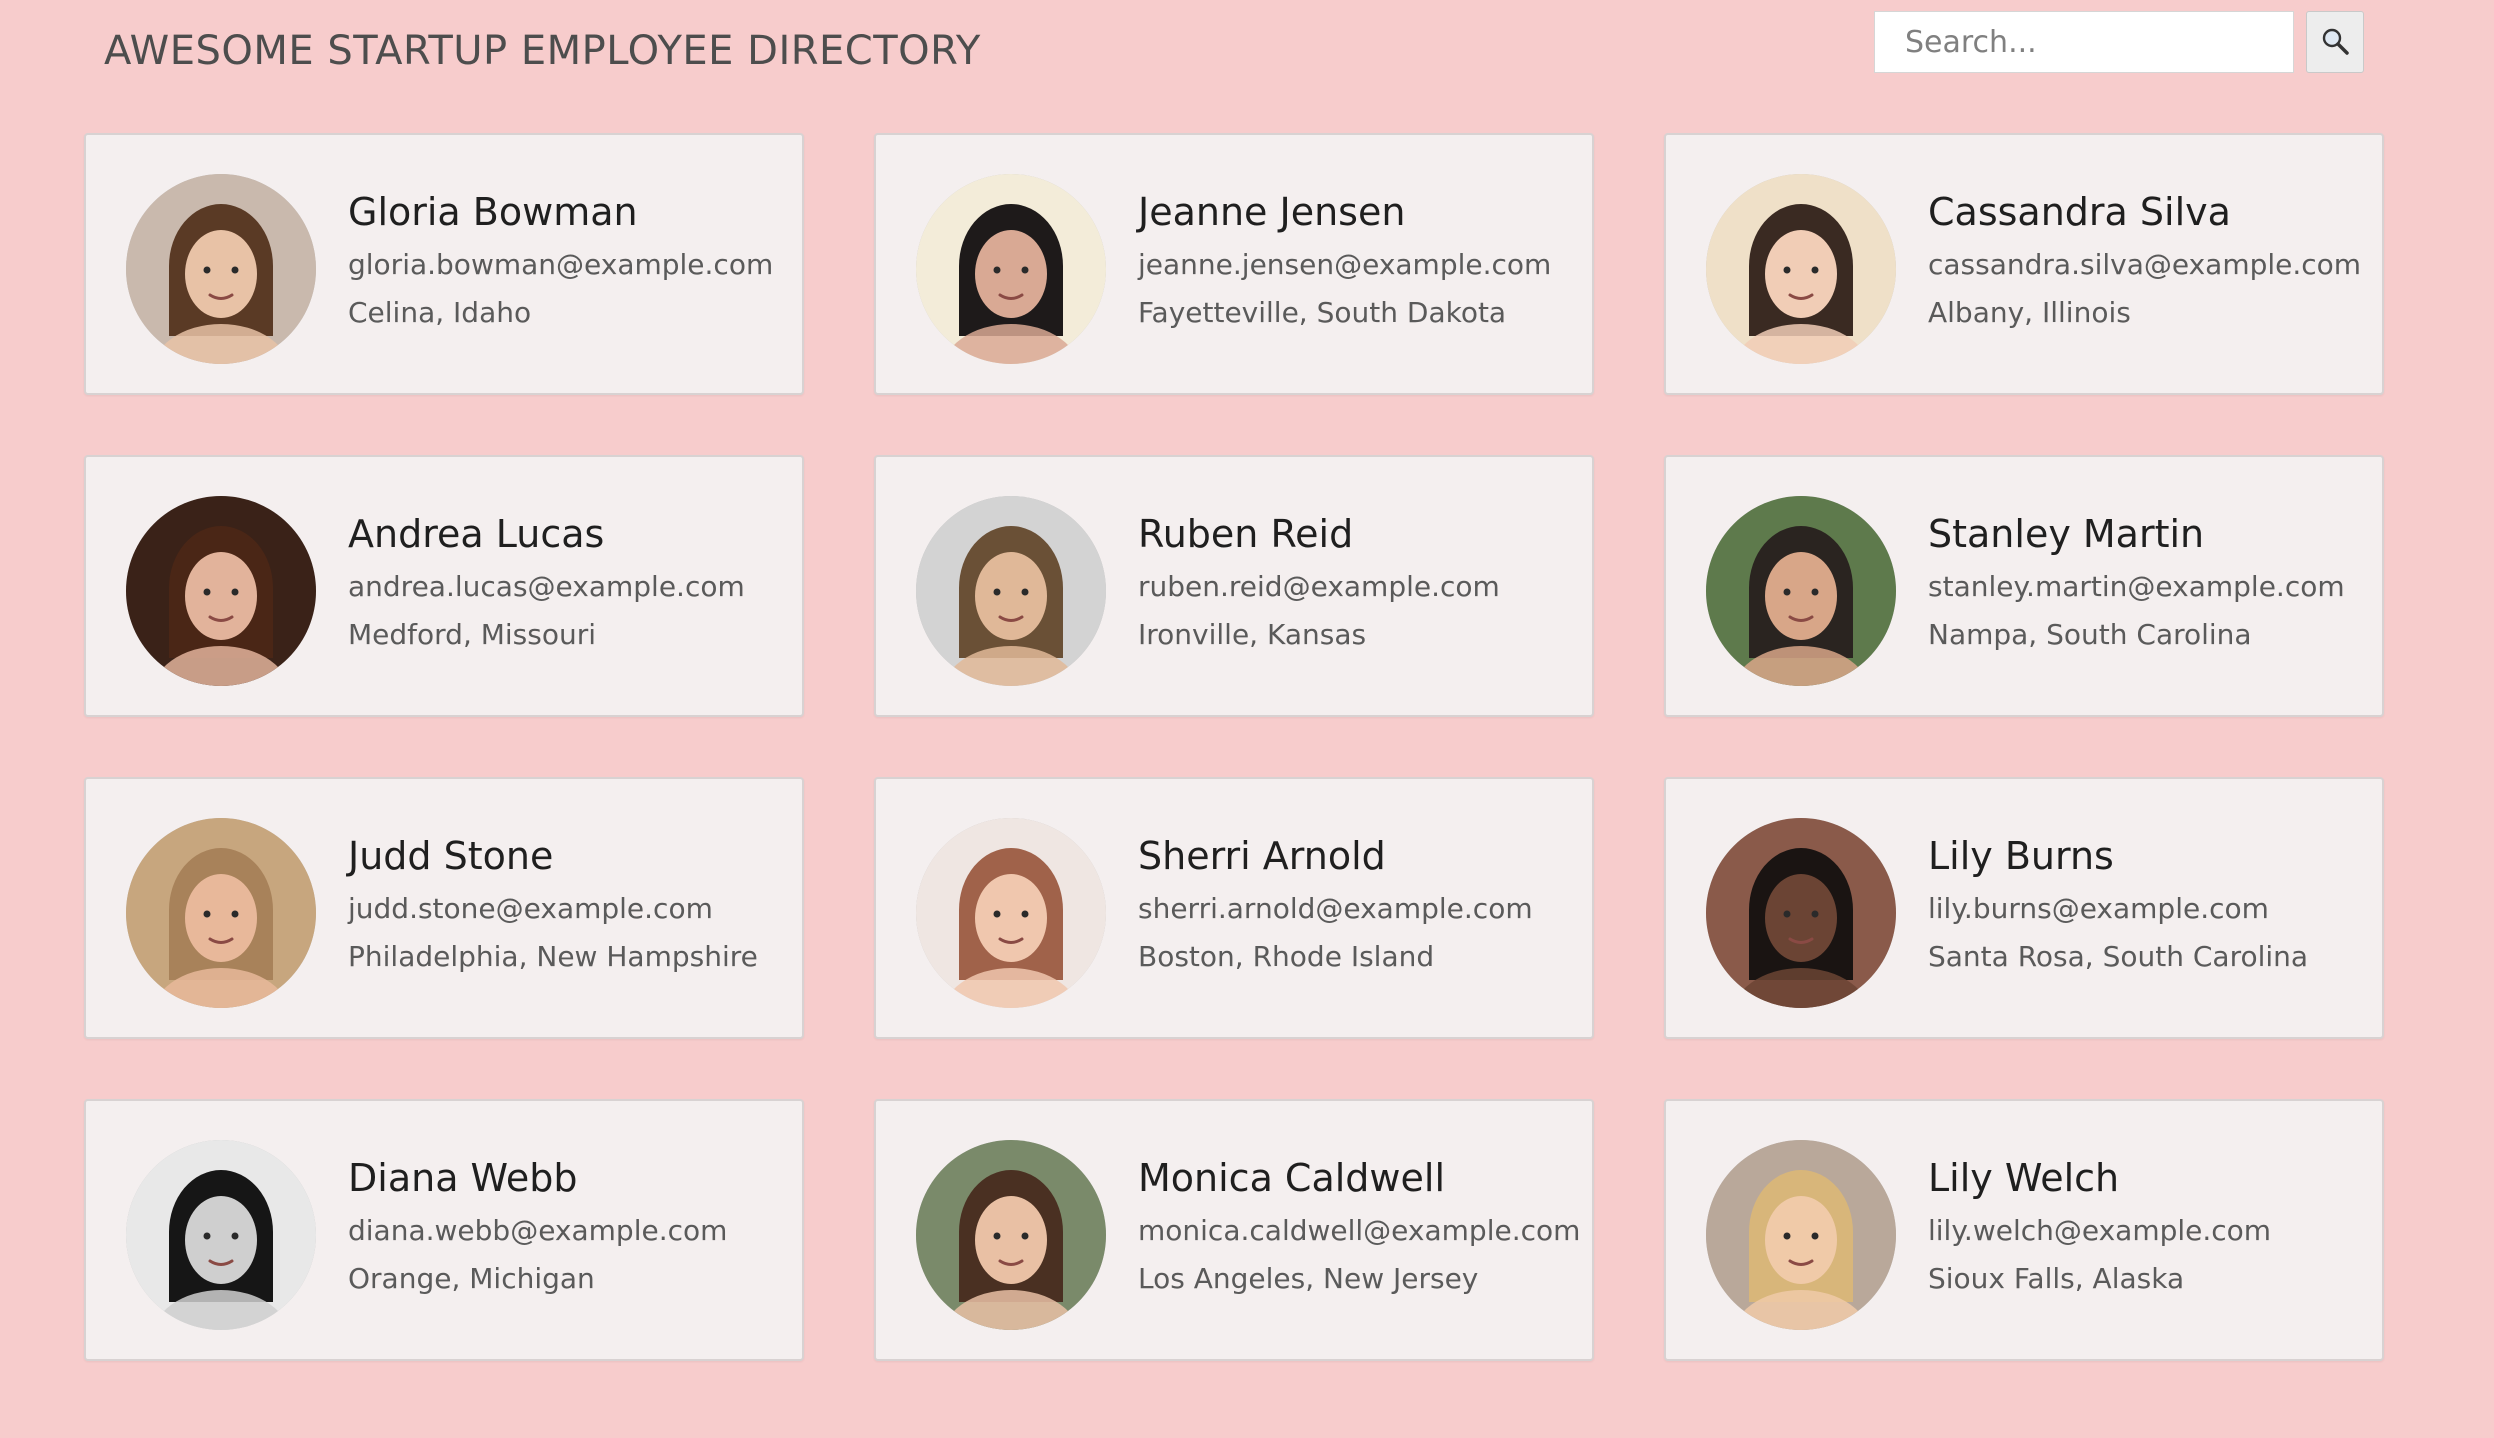 Image resolution: width=2494 pixels, height=1438 pixels. Describe the element at coordinates (493, 212) in the screenshot. I see `employee-name: Gloria Bowman` at that location.